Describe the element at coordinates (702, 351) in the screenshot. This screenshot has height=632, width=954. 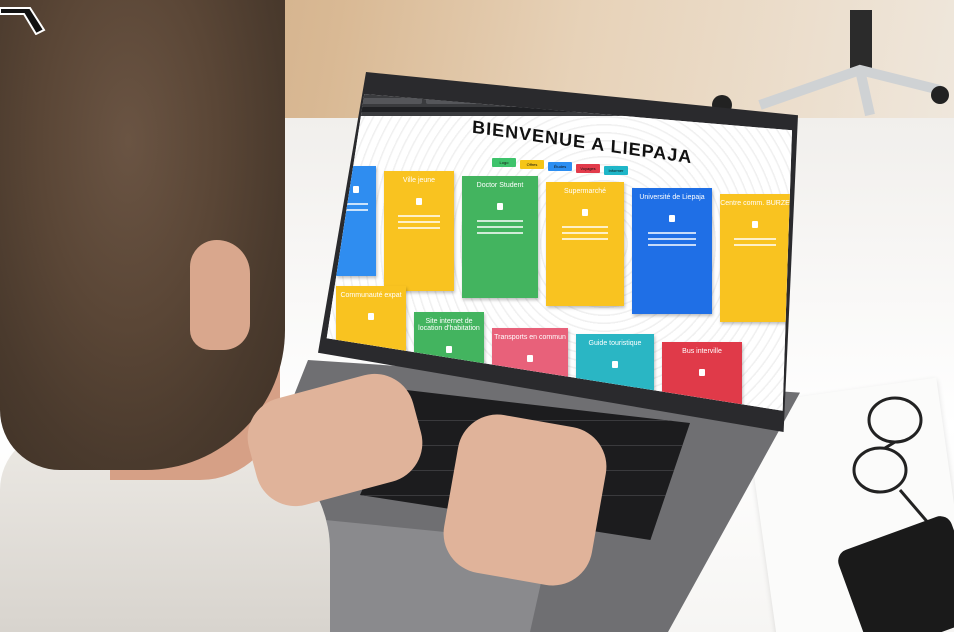
I see `card-title: Bus interville` at that location.